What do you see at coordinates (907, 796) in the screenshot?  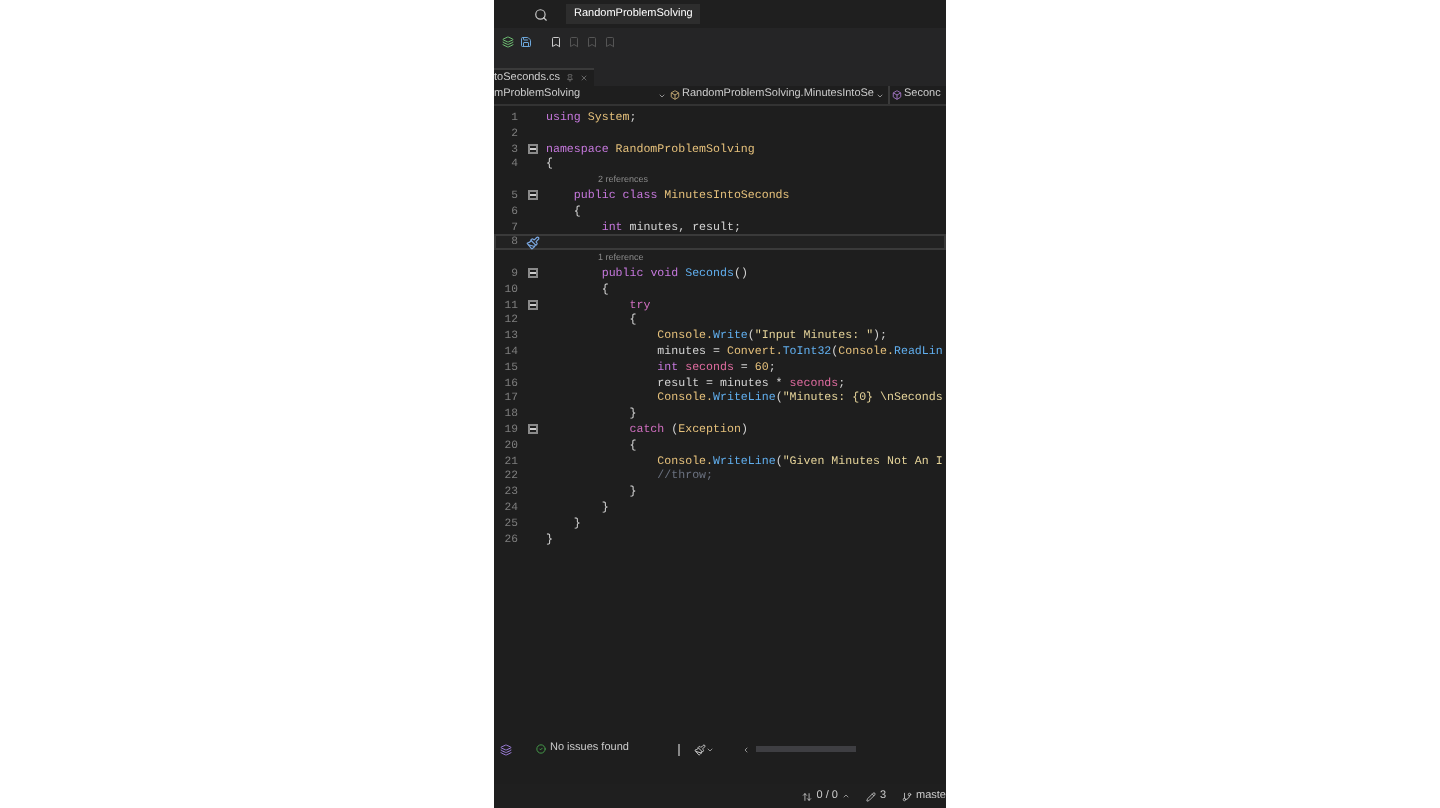 I see `branch-icon` at bounding box center [907, 796].